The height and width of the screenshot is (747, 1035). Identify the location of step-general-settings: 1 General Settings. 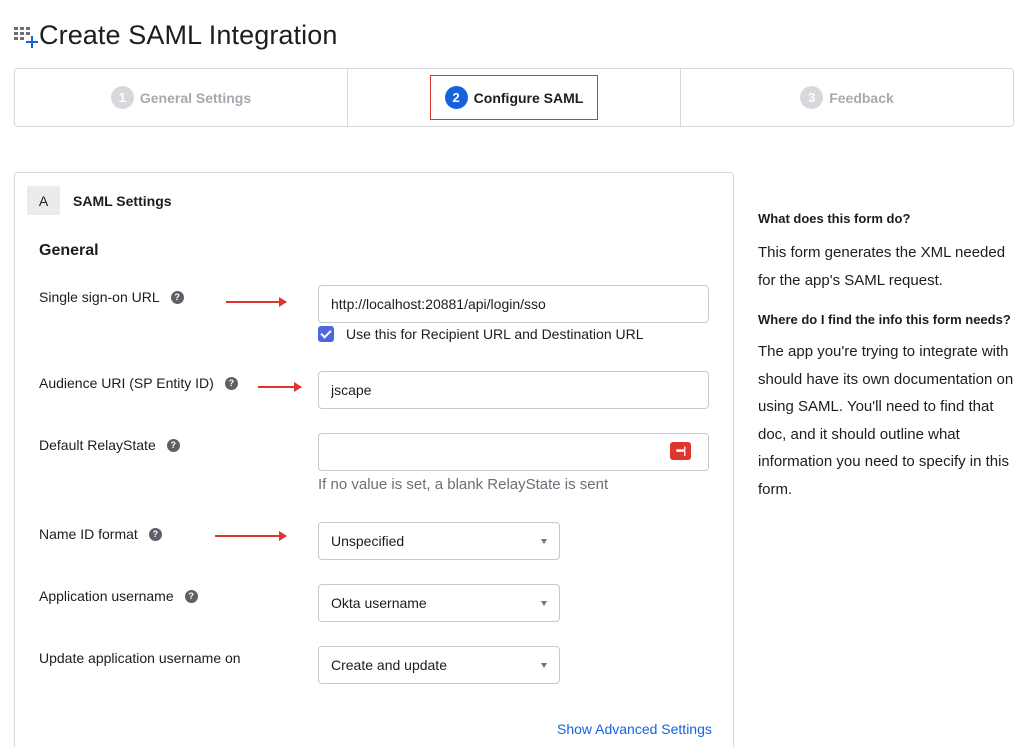
(181, 97).